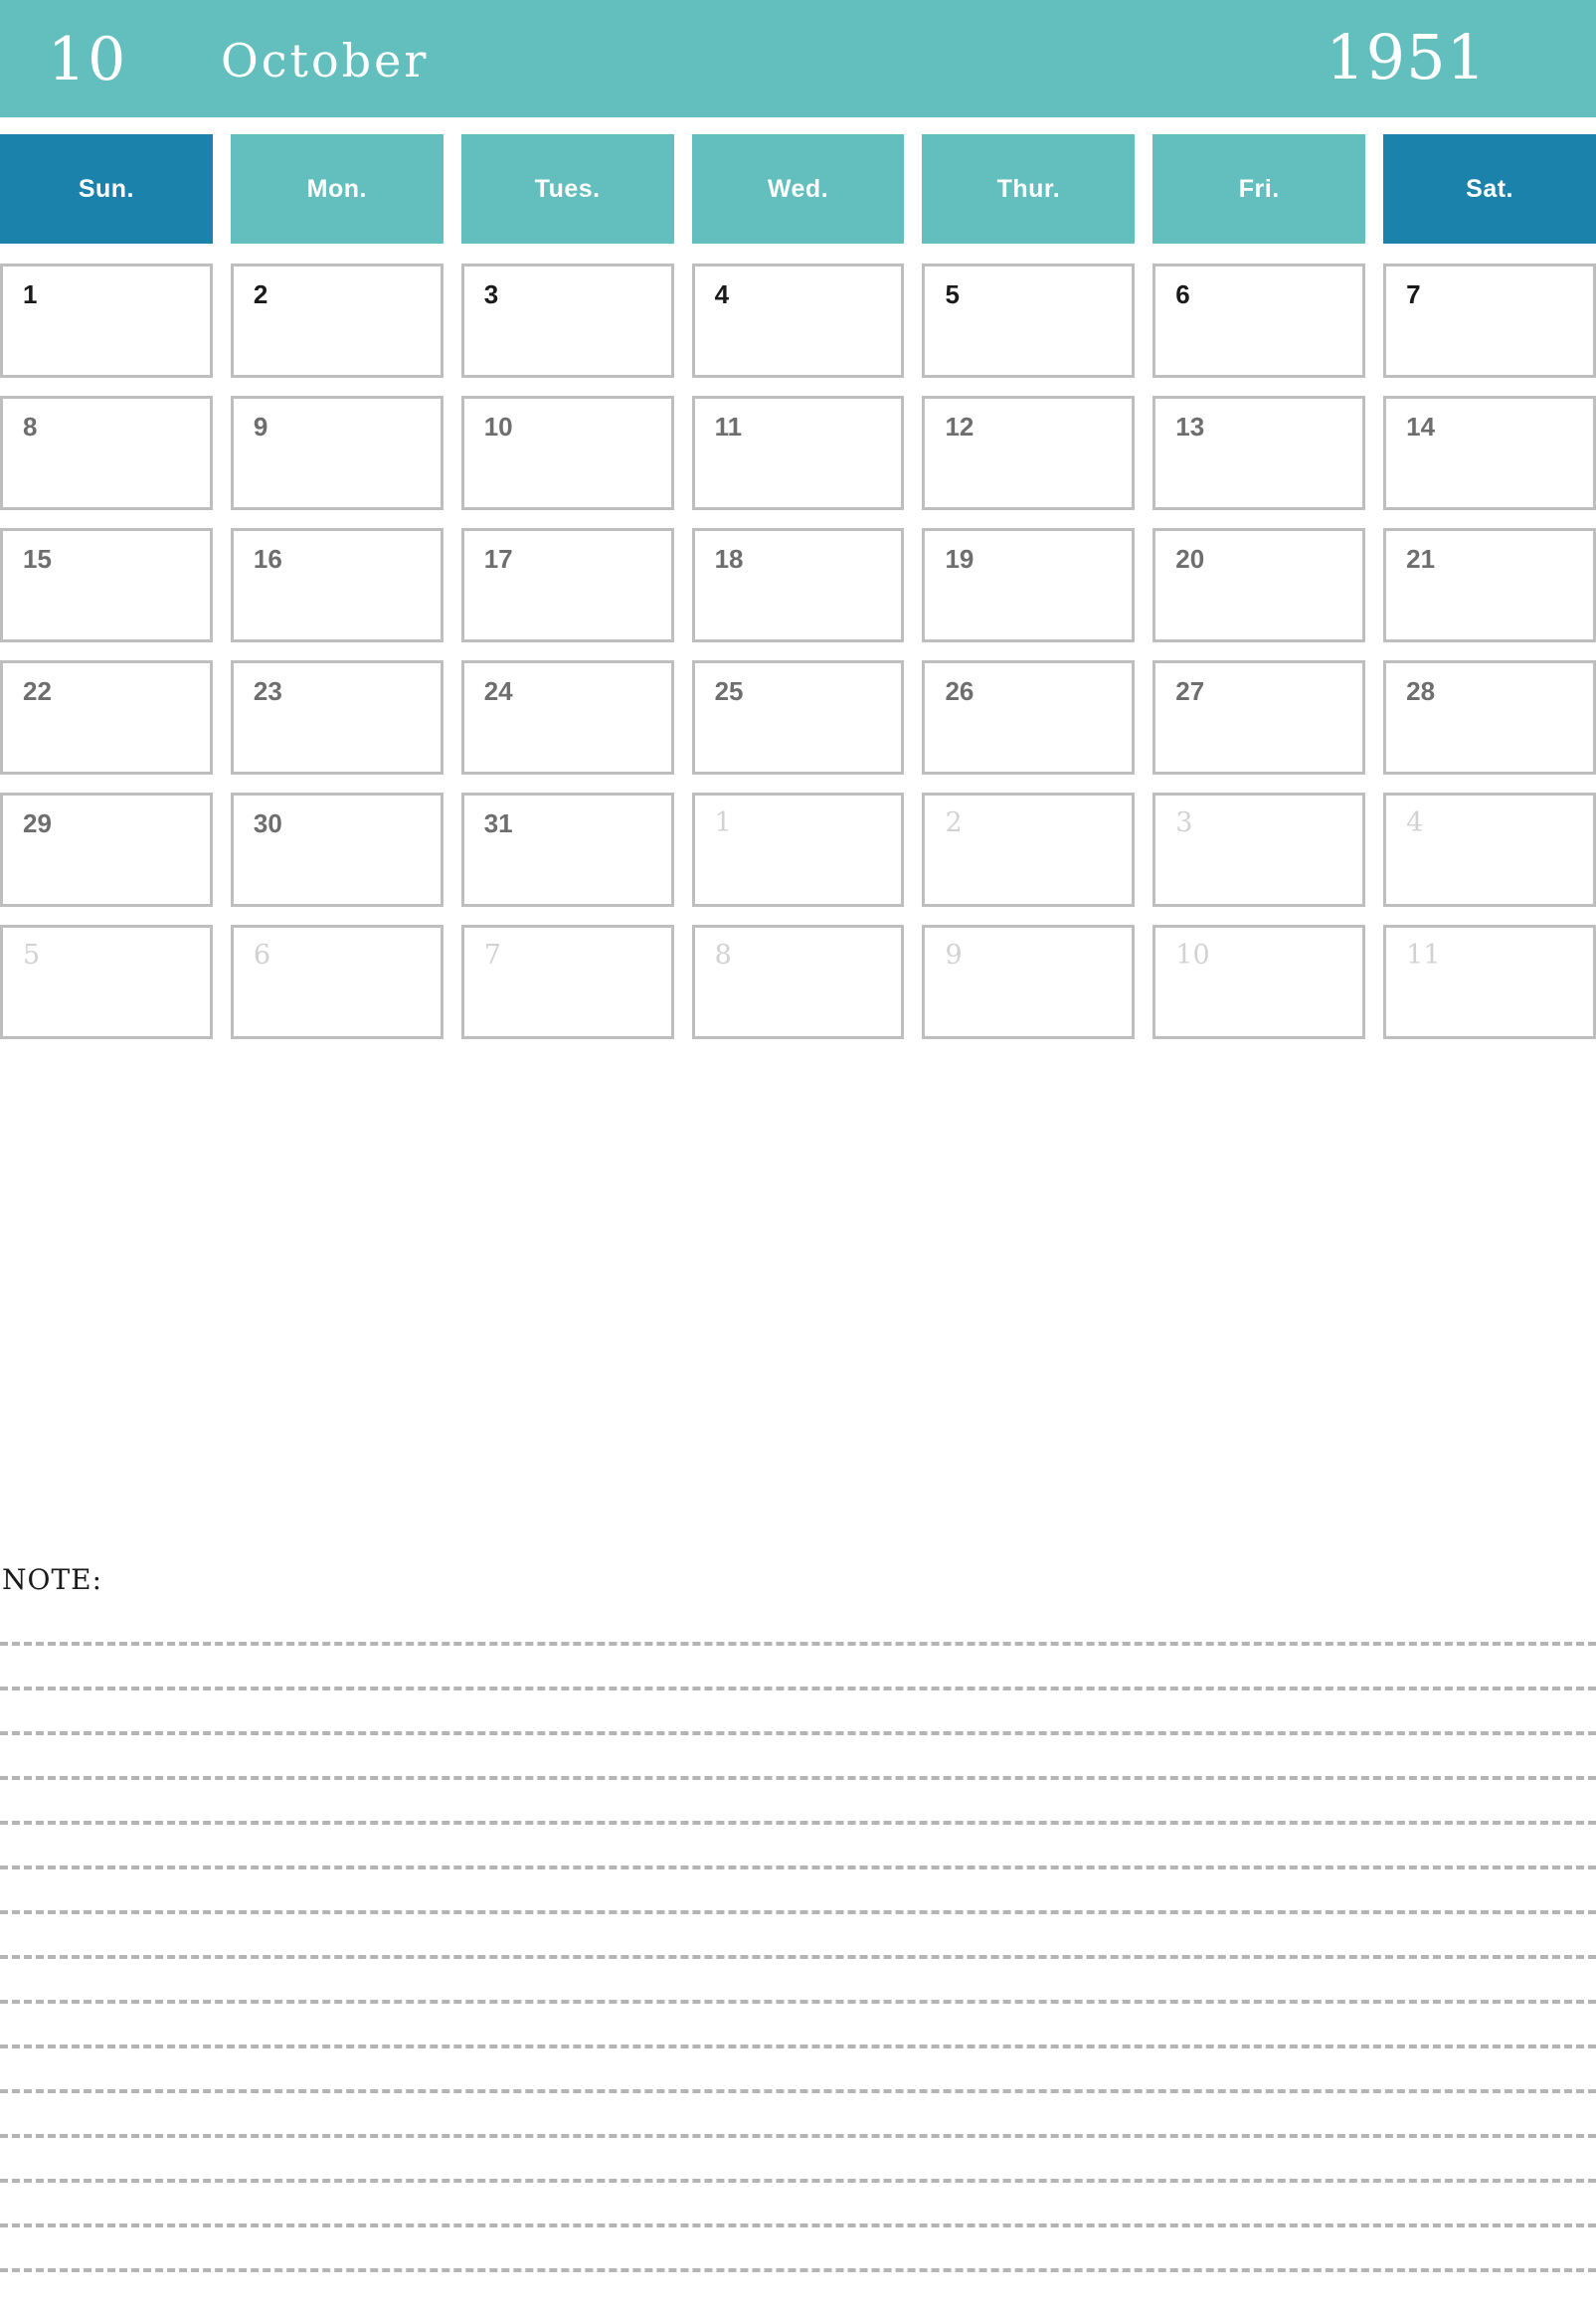  Describe the element at coordinates (268, 559) in the screenshot. I see `day-number: 16` at that location.